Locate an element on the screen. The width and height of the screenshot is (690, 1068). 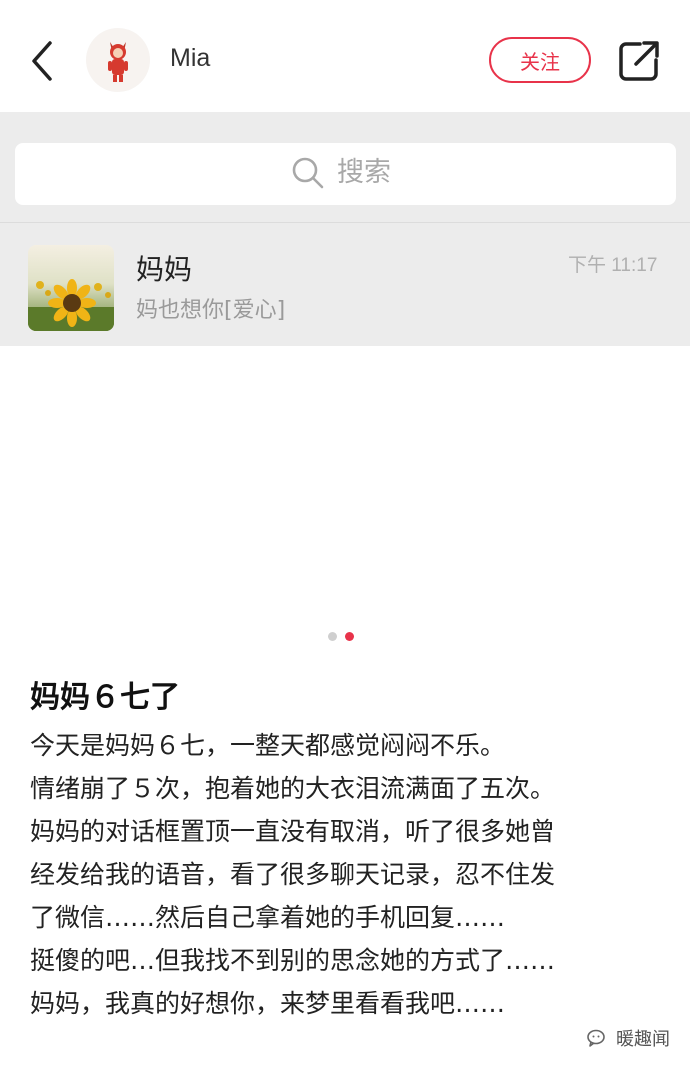
divider is located at coordinates (345, 222).